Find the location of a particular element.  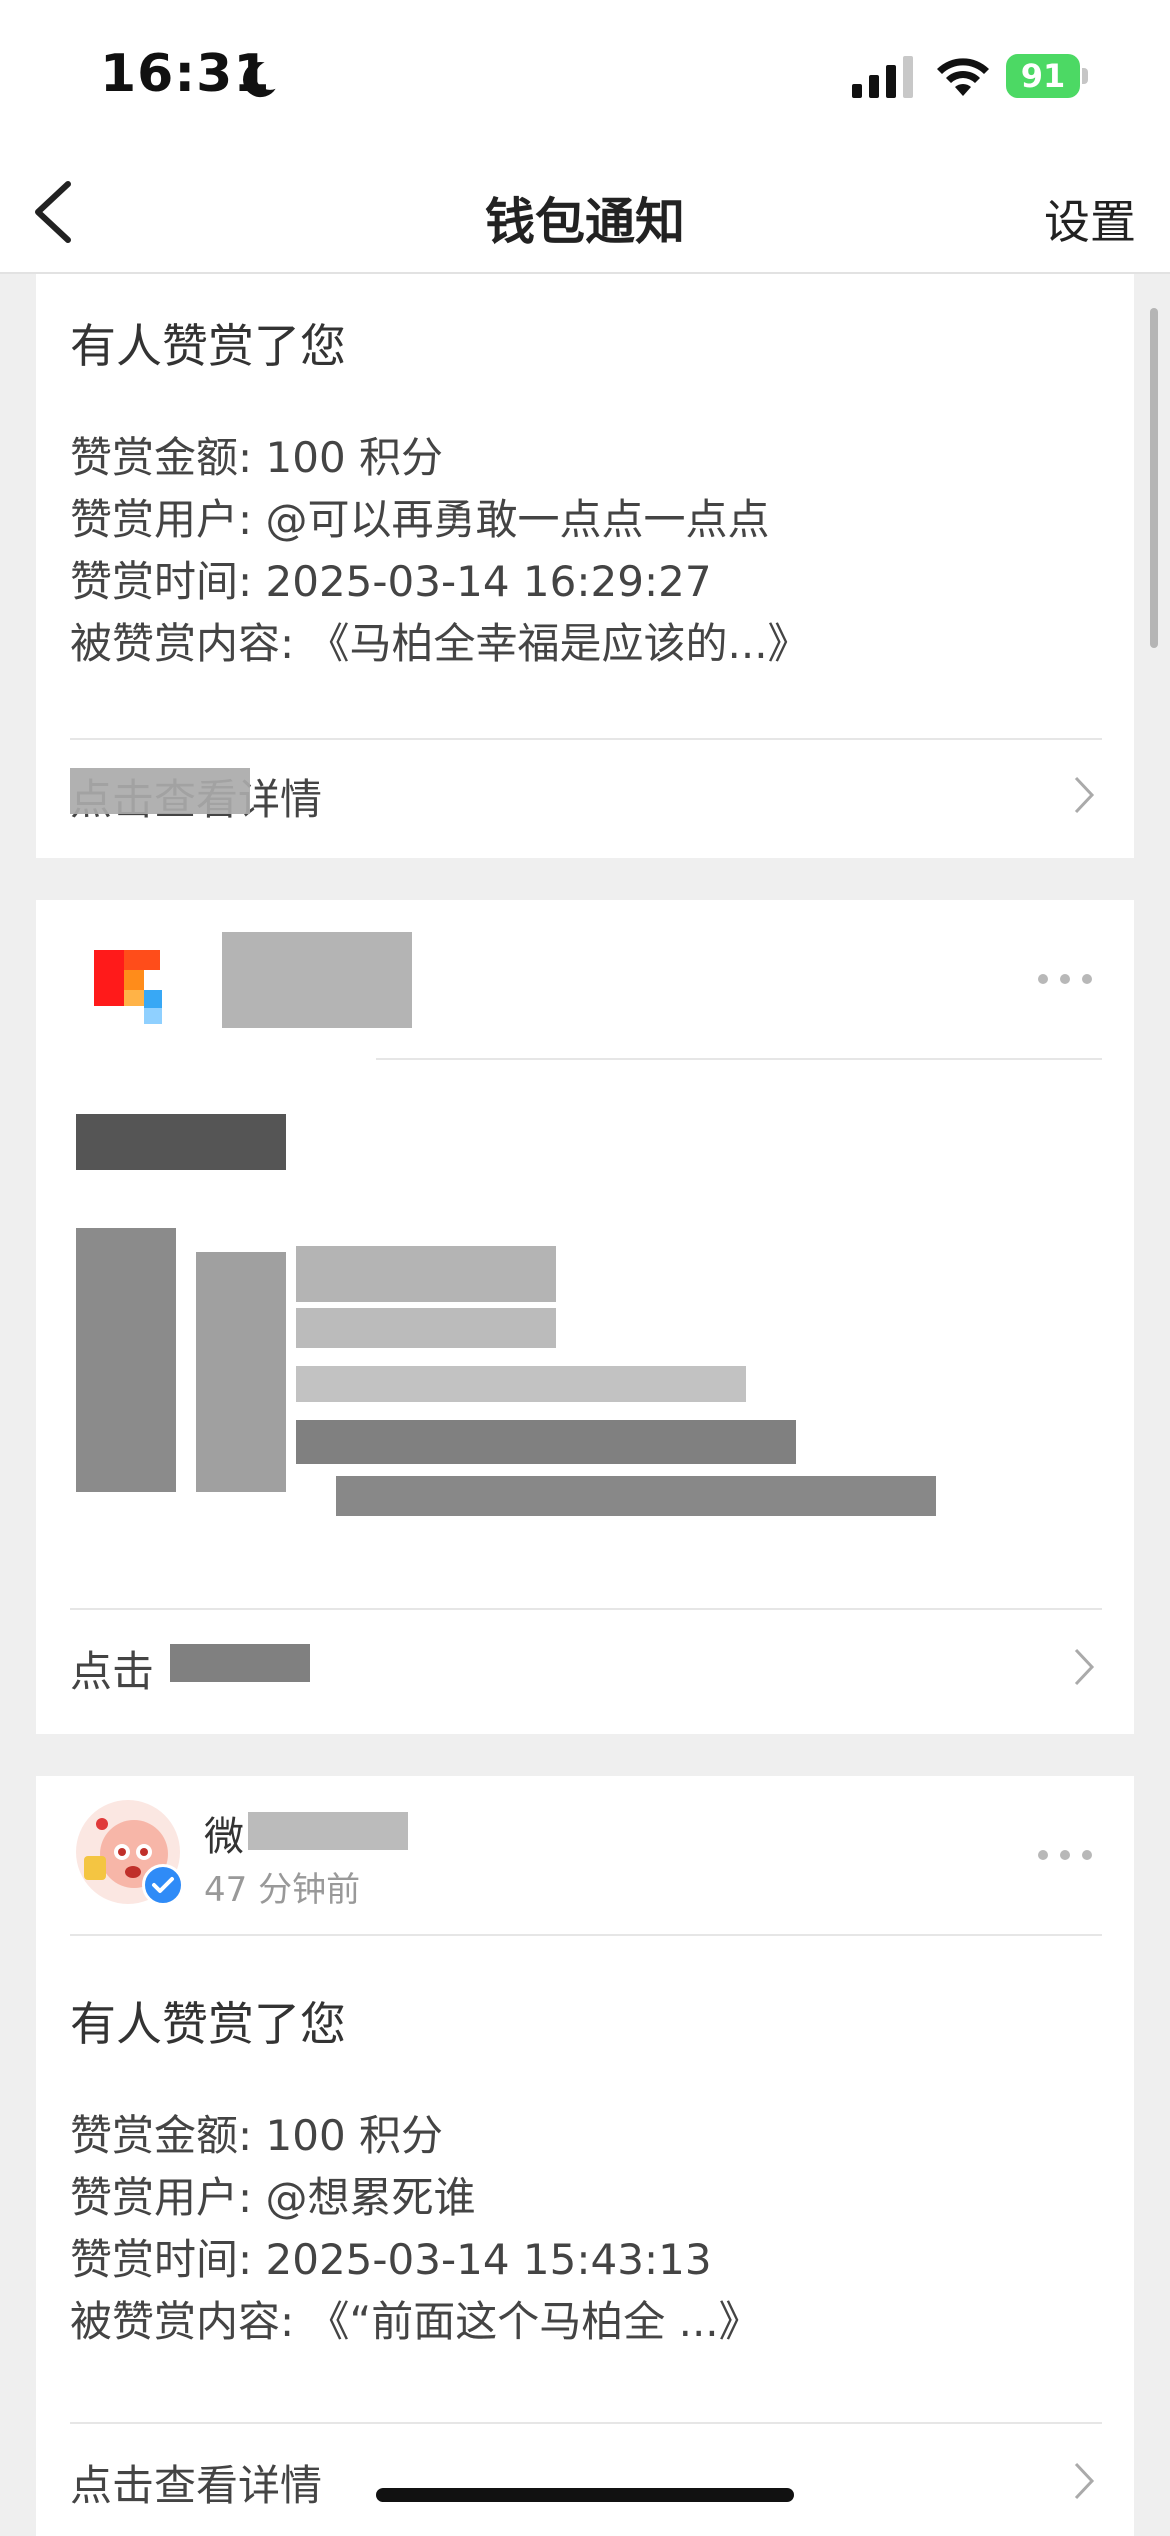

nav-bar: 钱包通知 设置 is located at coordinates (585, 212).